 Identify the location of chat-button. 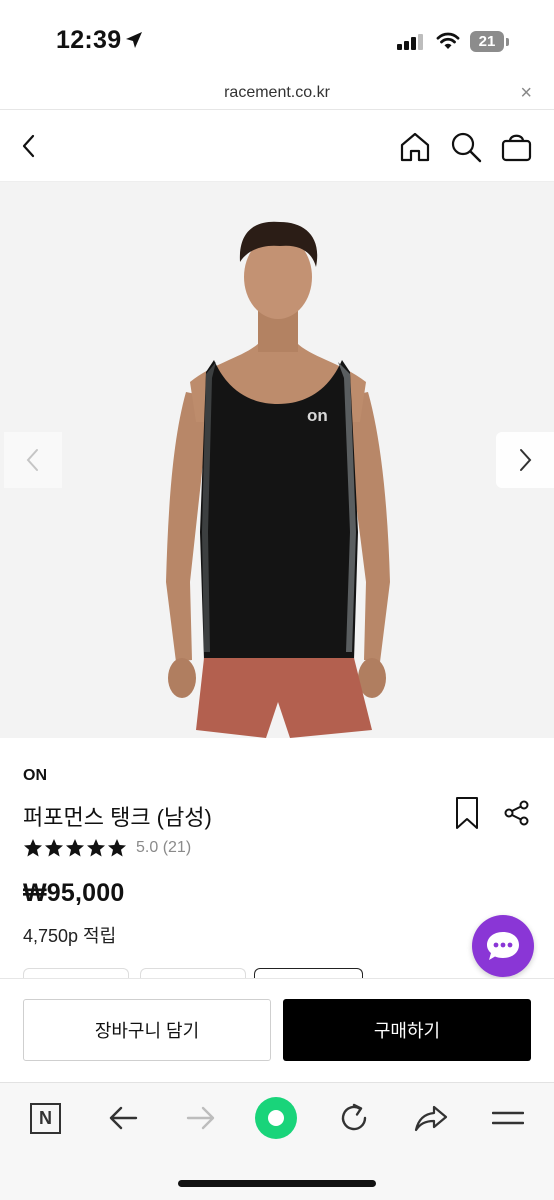
(503, 946).